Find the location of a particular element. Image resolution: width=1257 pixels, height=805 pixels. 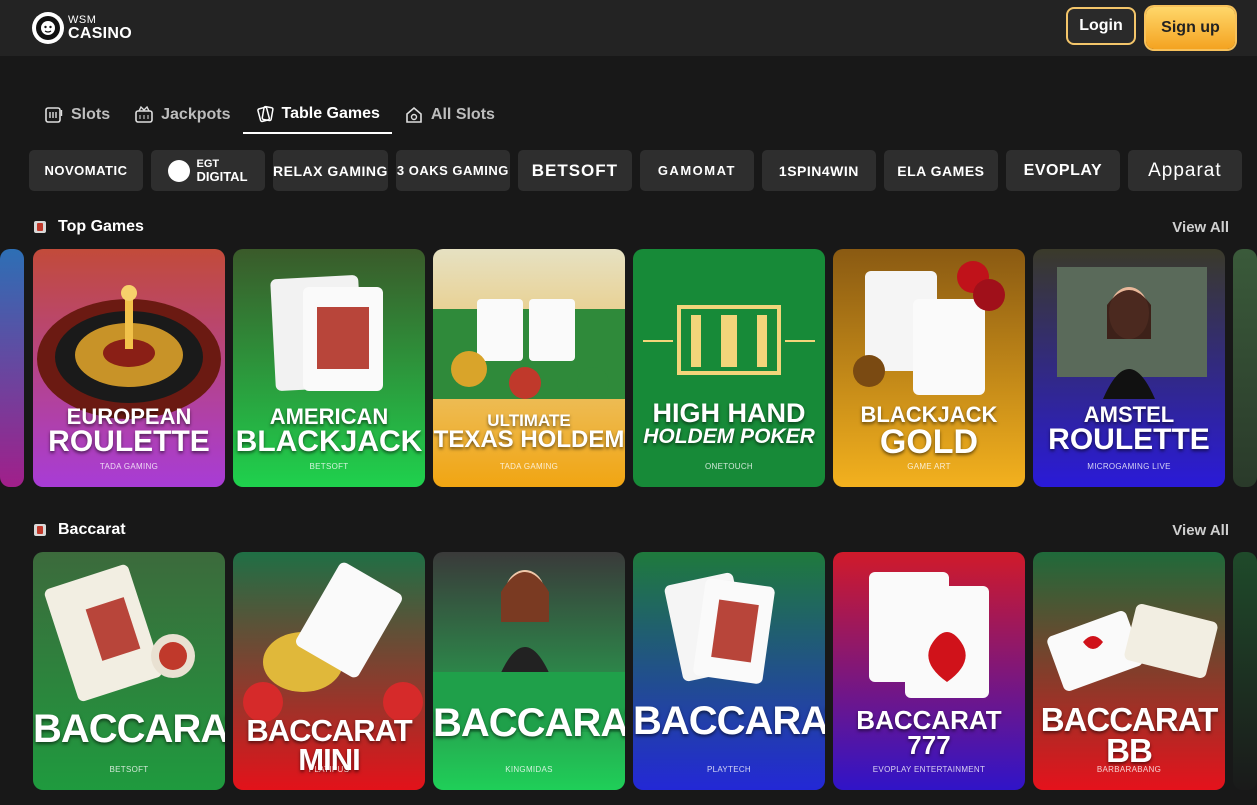

provider-3-oaks: 3 OAKS GAMING is located at coordinates (452, 170).